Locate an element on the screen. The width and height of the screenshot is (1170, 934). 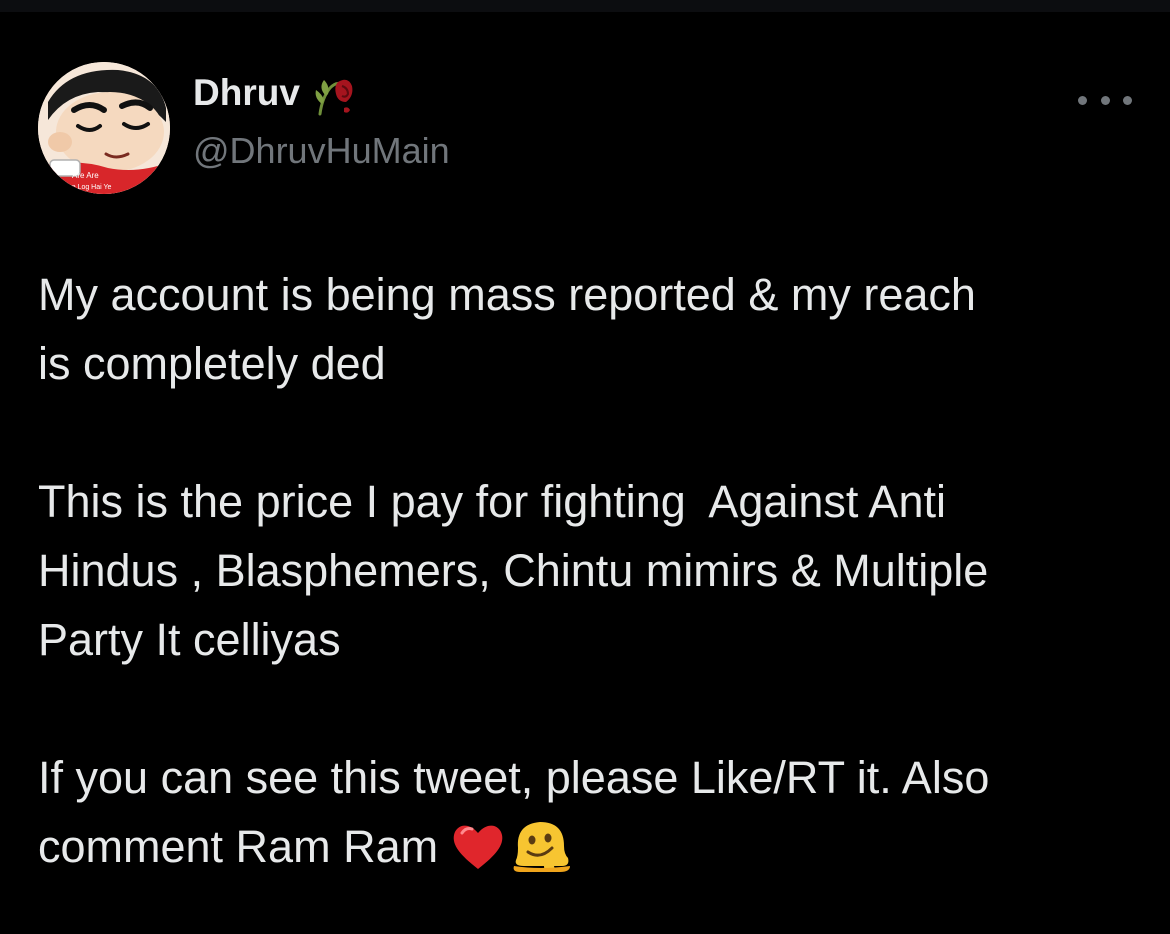
tweet-line: comment Ram Ram is located at coordinates (238, 846).